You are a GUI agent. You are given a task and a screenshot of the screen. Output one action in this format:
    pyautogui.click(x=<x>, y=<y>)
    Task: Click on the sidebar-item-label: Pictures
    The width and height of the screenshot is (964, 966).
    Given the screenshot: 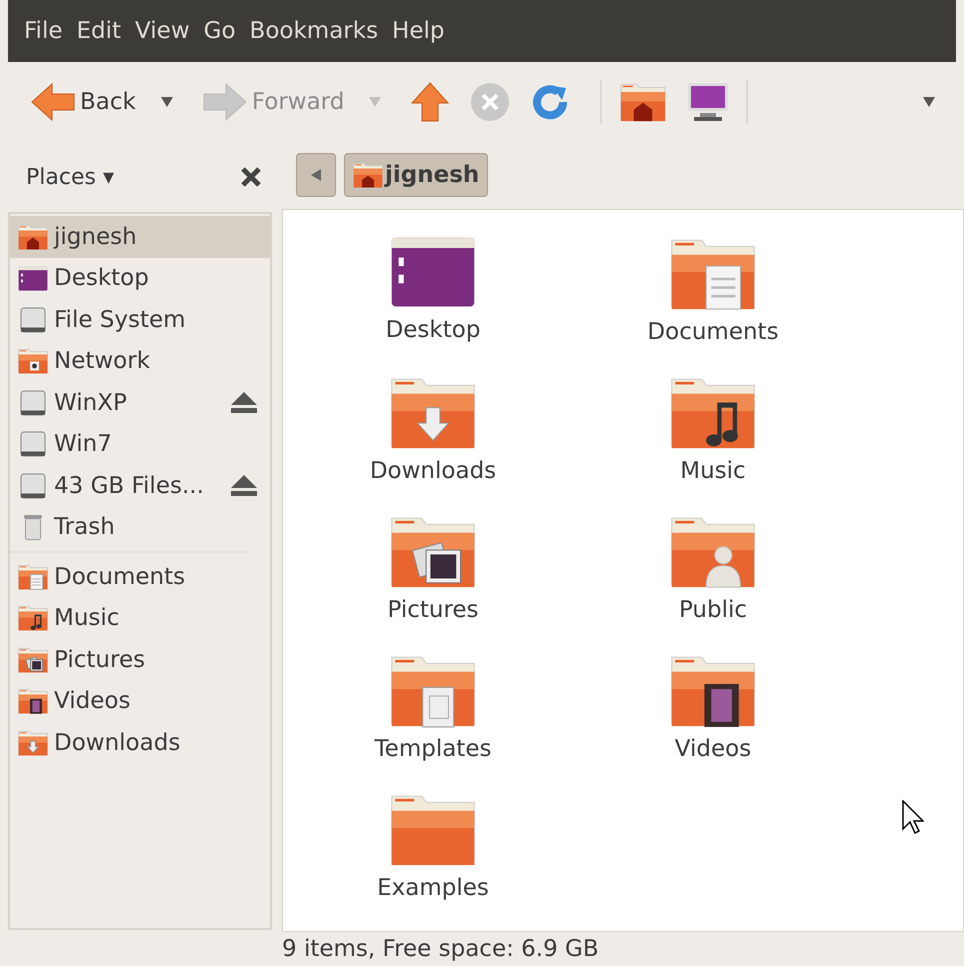 What is the action you would take?
    pyautogui.click(x=100, y=660)
    